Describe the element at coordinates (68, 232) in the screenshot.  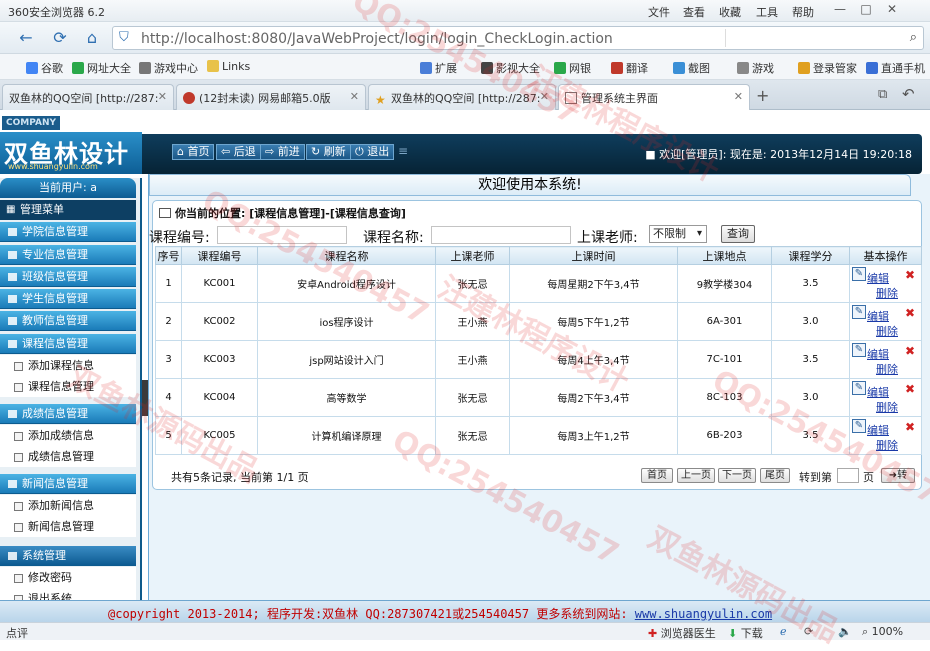
I see `sidebar-group-college: 学院信息管理` at that location.